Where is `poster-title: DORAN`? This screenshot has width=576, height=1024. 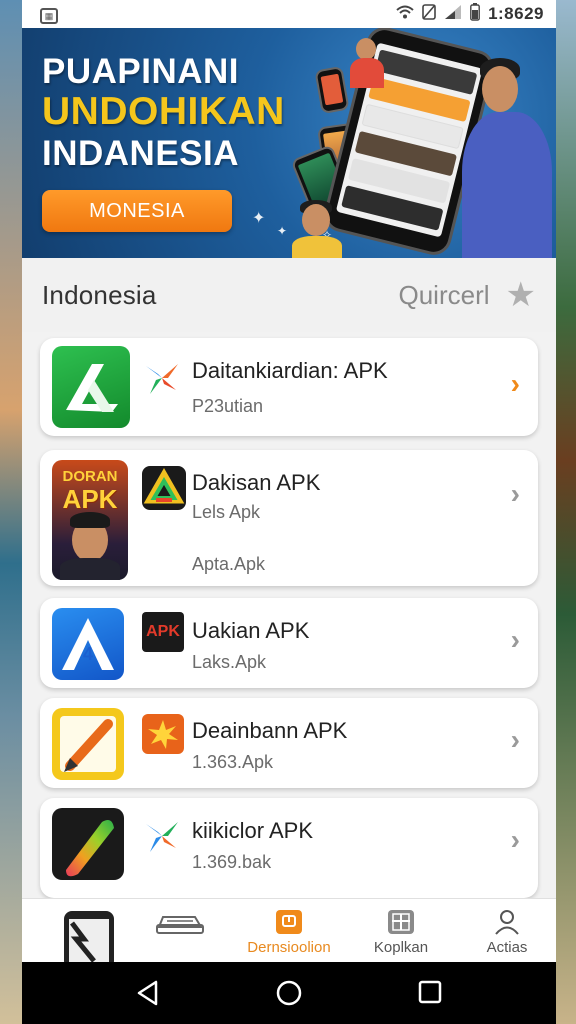
poster-title: DORAN is located at coordinates (90, 476).